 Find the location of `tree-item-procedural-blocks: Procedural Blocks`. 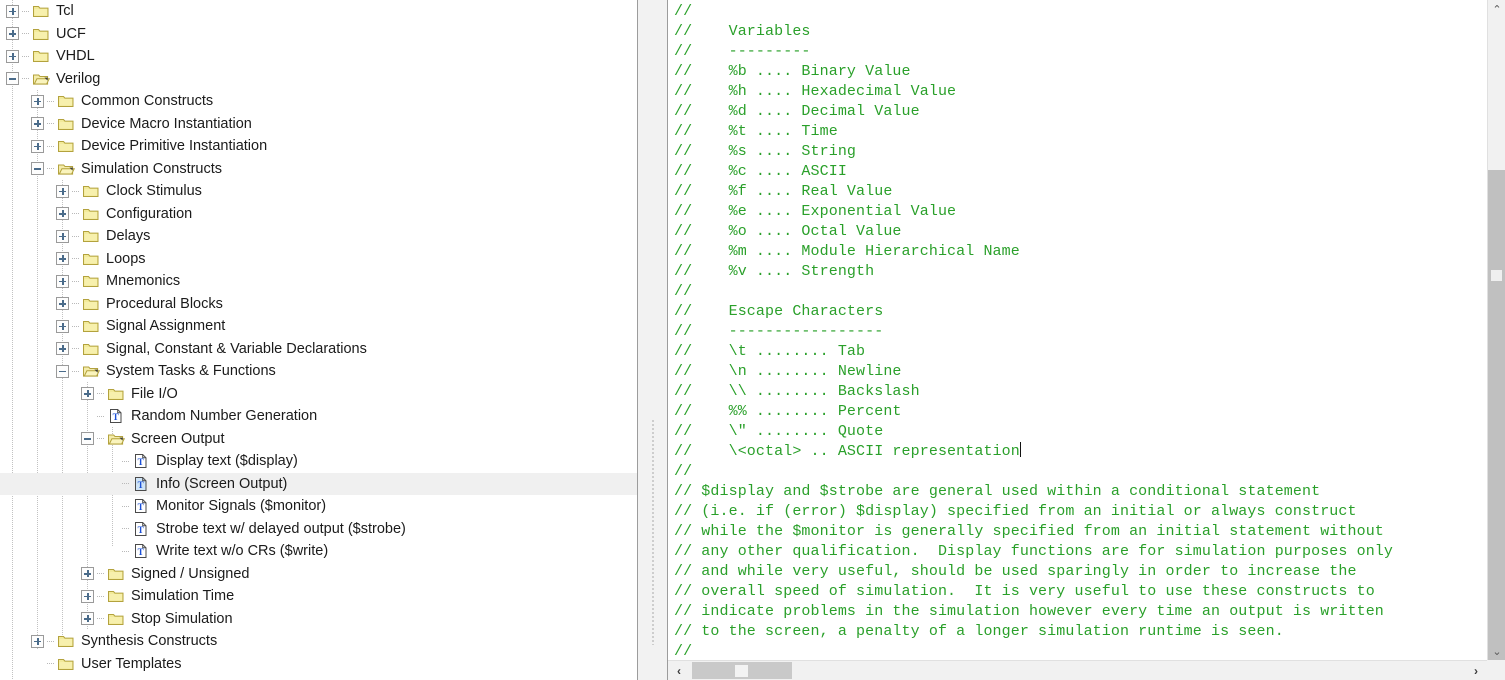

tree-item-procedural-blocks: Procedural Blocks is located at coordinates (318, 304).